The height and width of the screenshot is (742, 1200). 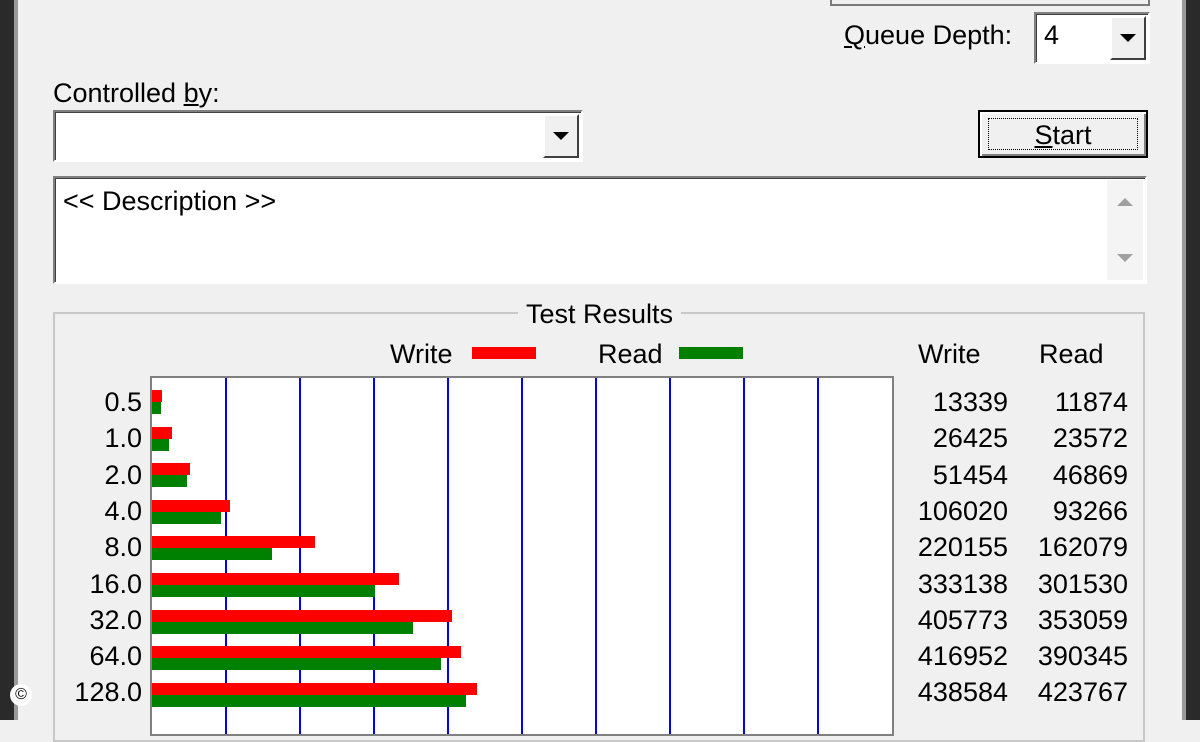 What do you see at coordinates (156, 408) in the screenshot?
I see `bar-read-0.5` at bounding box center [156, 408].